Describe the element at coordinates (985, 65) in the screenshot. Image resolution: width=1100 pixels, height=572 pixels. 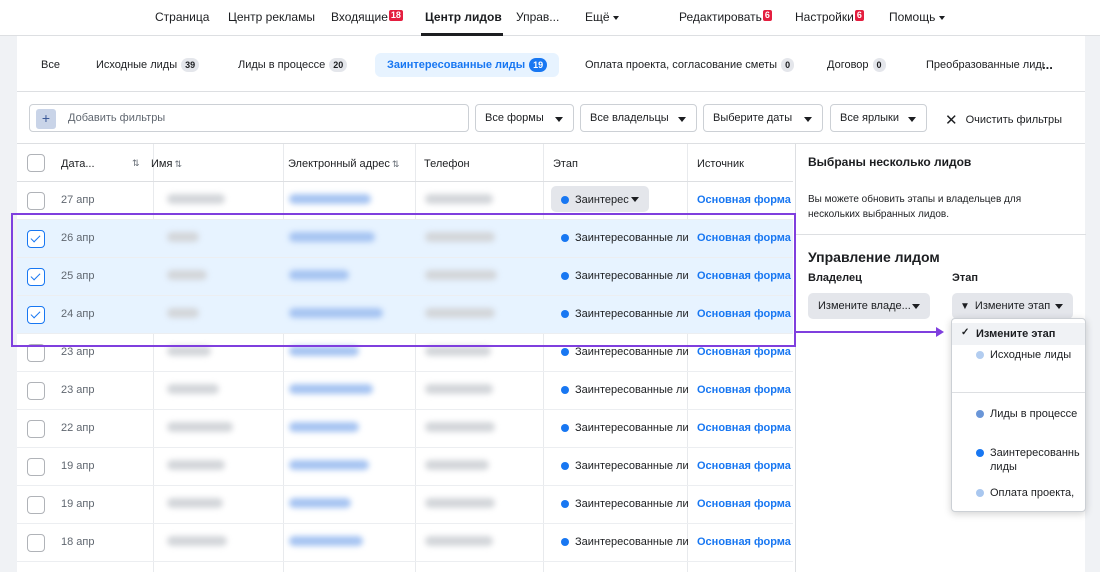
I see `tab-label: Преобразованные лиды` at that location.